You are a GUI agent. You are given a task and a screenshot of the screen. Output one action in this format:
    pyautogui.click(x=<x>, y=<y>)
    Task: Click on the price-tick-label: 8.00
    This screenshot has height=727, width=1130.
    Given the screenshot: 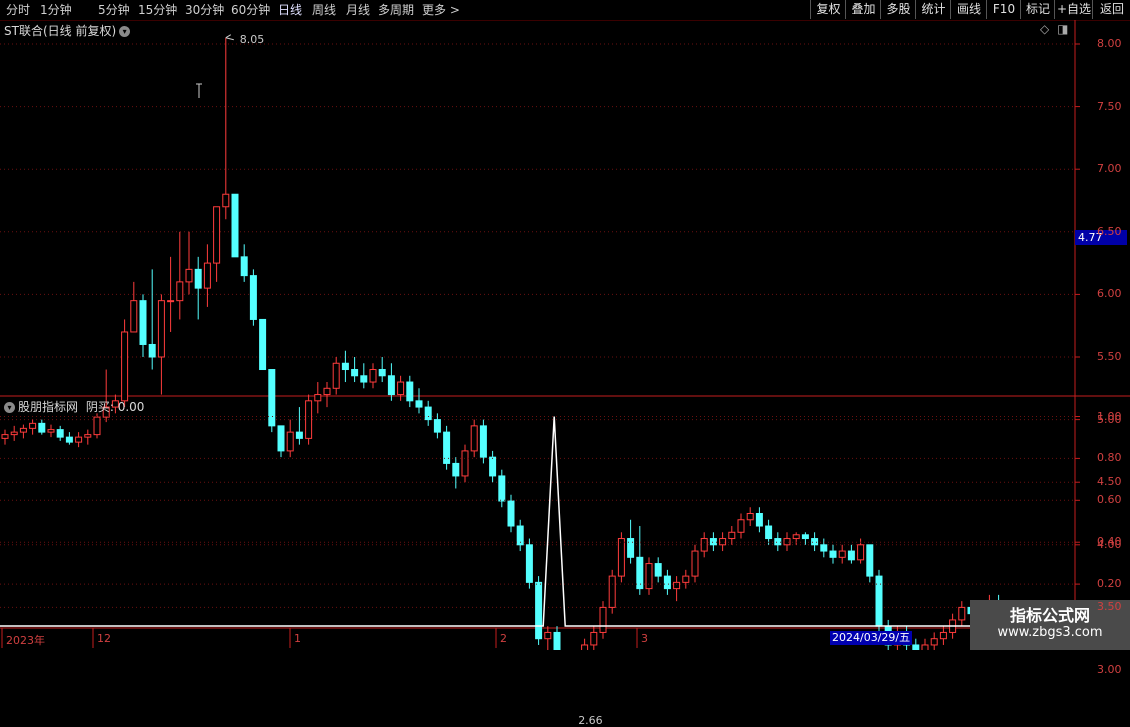 What is the action you would take?
    pyautogui.click(x=1109, y=43)
    